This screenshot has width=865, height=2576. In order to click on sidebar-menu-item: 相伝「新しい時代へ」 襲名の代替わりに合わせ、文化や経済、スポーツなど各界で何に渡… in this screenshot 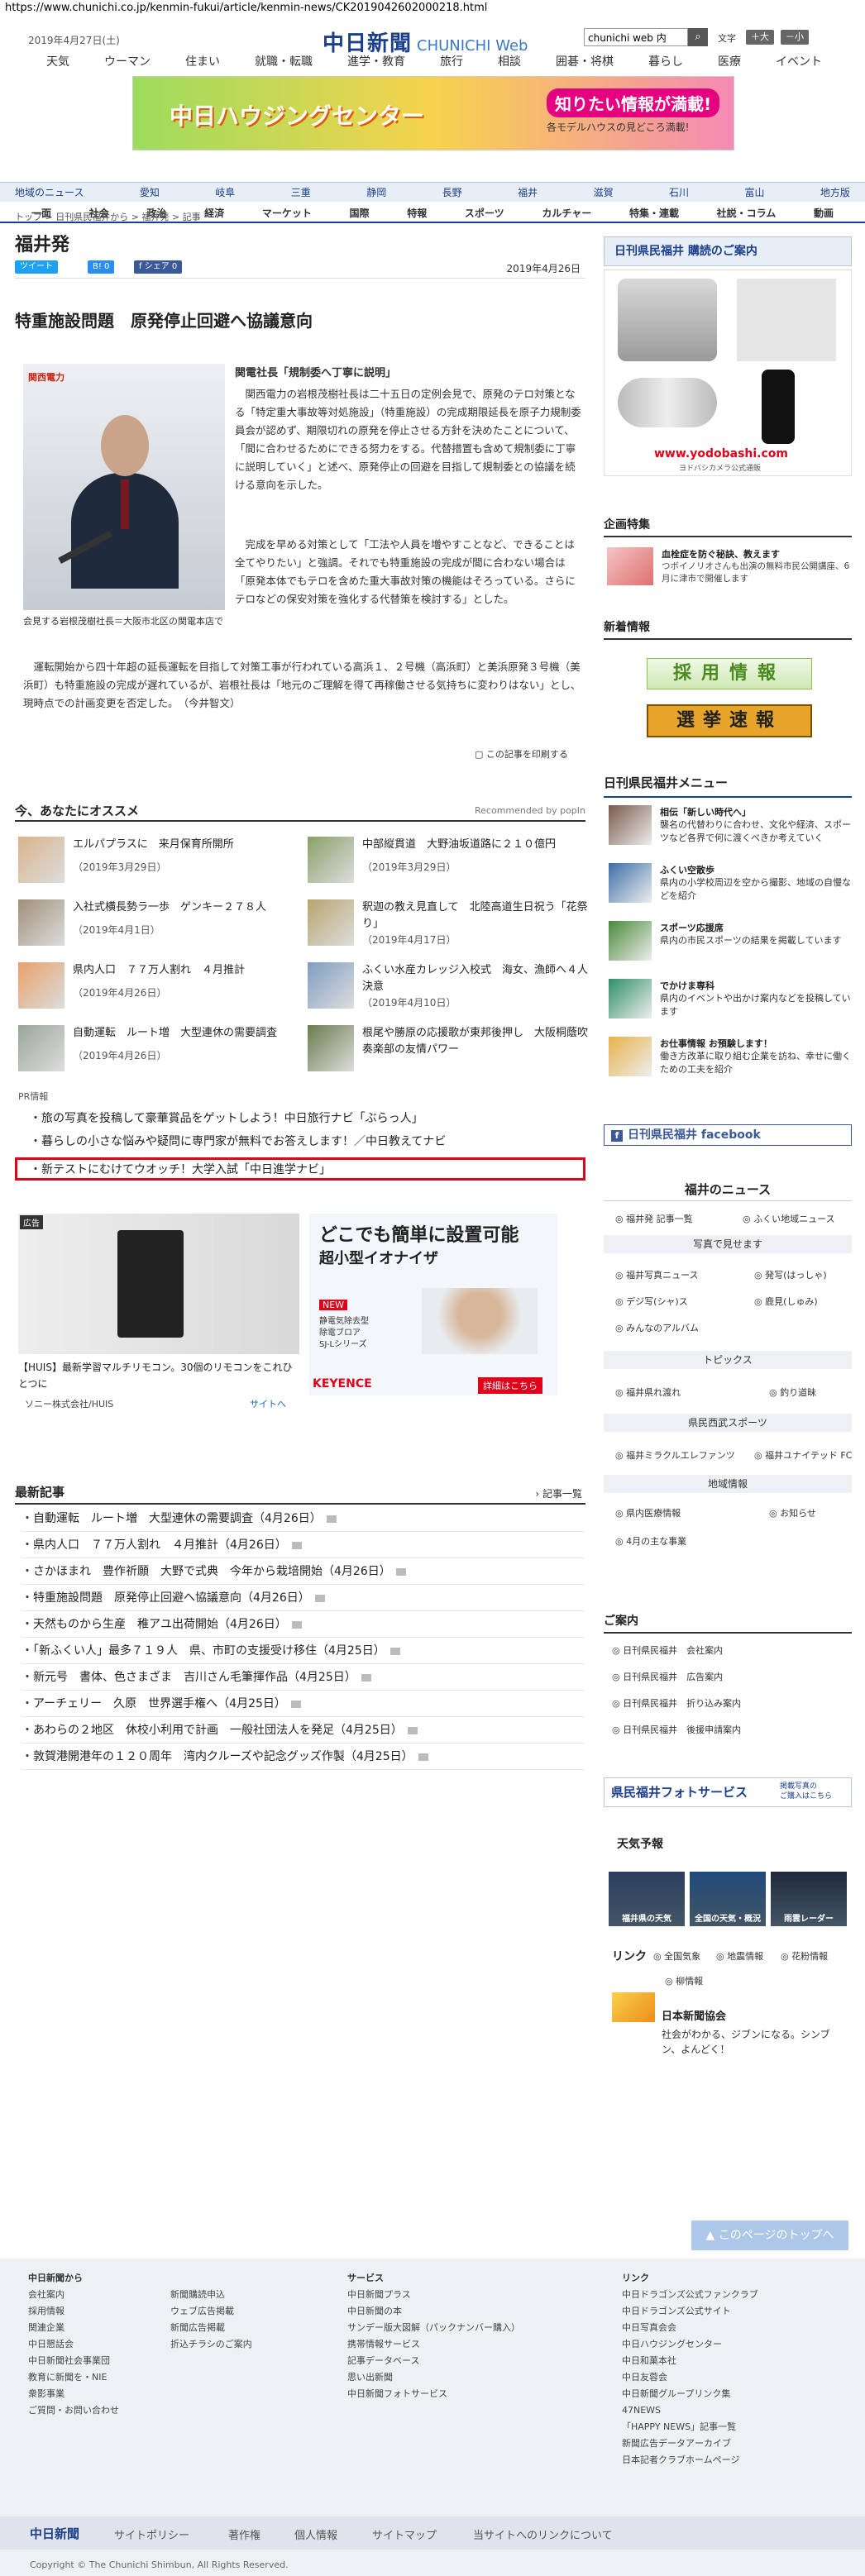, I will do `click(733, 830)`.